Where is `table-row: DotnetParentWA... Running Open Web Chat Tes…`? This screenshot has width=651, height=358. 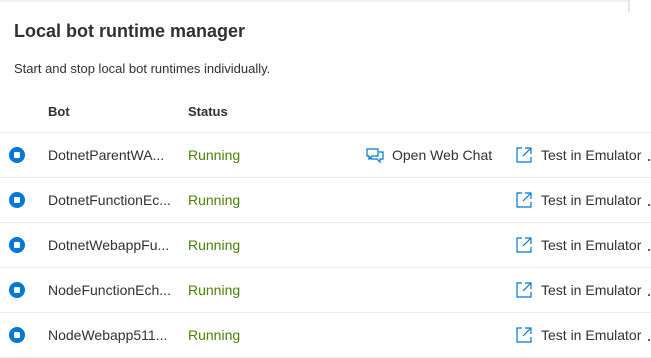
table-row: DotnetParentWA... Running Open Web Chat Tes… is located at coordinates (325, 155).